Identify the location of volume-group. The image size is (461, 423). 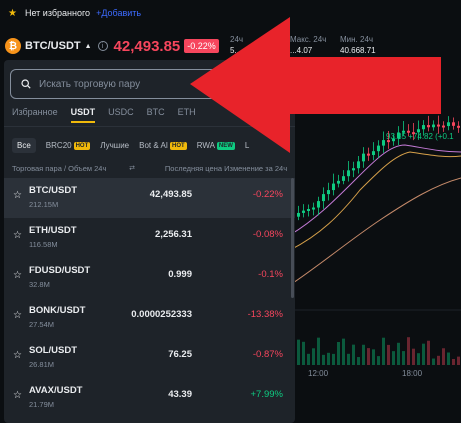
(376, 351).